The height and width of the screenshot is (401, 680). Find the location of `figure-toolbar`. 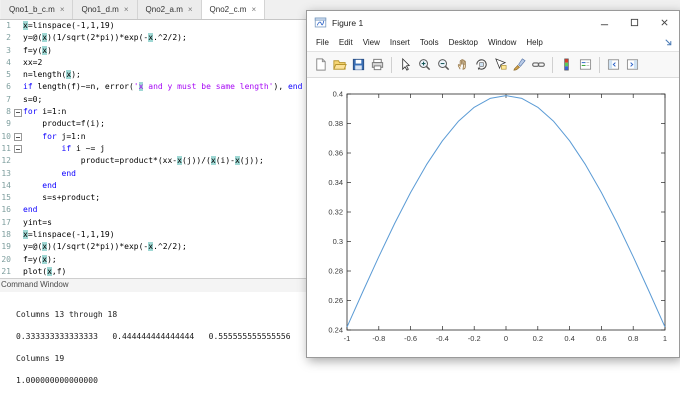

figure-toolbar is located at coordinates (493, 64).